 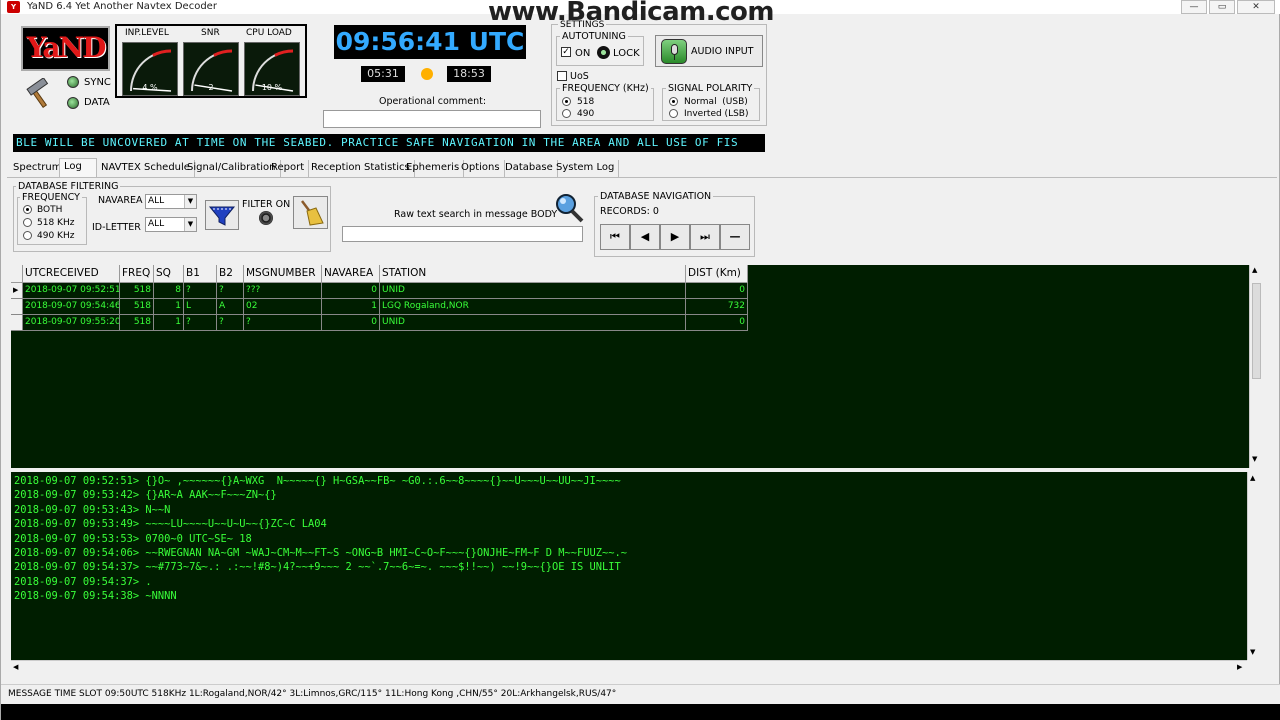 I want to click on table-row: ▶ 2018-09-07 09:52:51 518 8????? 0 UNID 0, so click(x=379, y=291).